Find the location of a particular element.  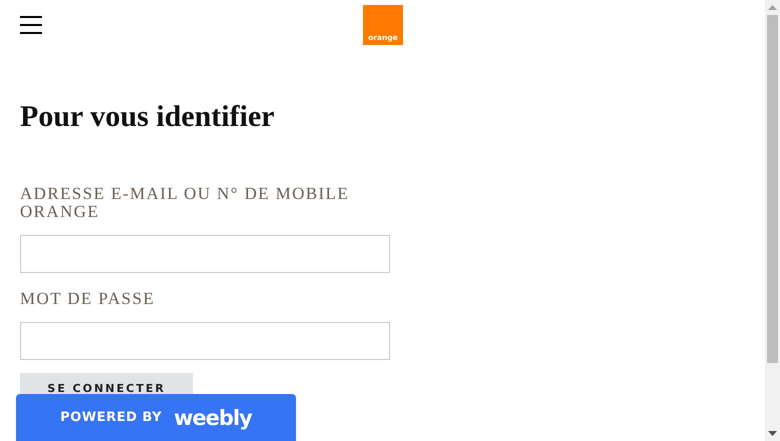

field-label: MOT DE PASSE is located at coordinates (88, 299).